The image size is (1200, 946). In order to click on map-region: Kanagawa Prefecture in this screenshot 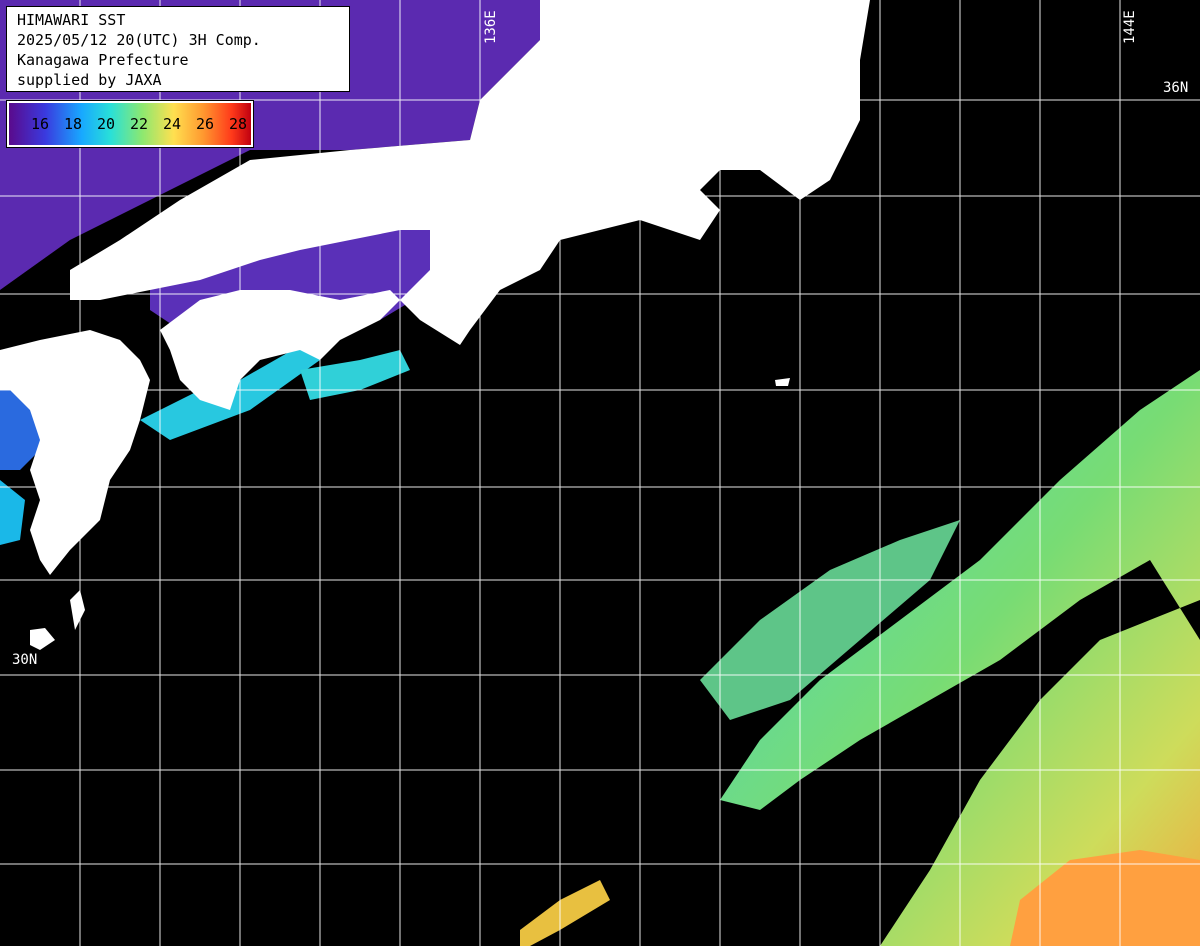, I will do `click(103, 60)`.